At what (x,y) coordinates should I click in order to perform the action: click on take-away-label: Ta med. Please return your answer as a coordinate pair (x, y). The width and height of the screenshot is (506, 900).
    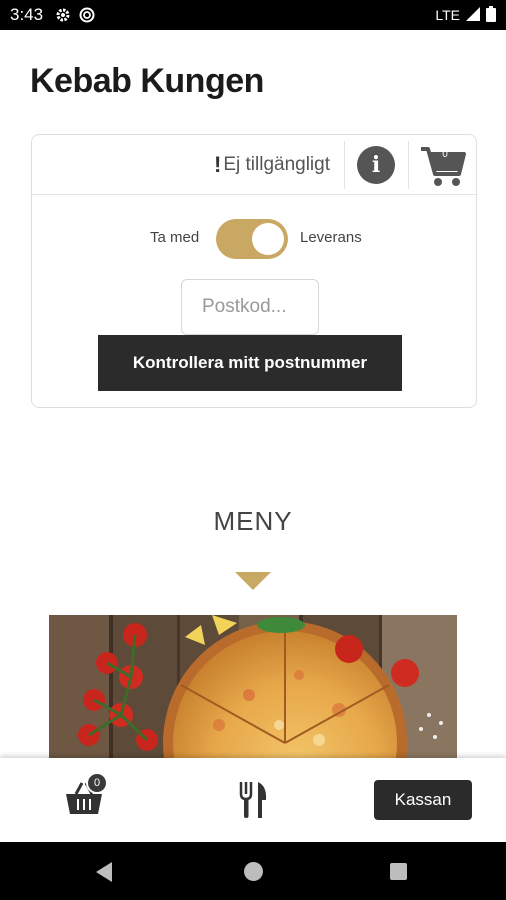
    Looking at the image, I should click on (175, 237).